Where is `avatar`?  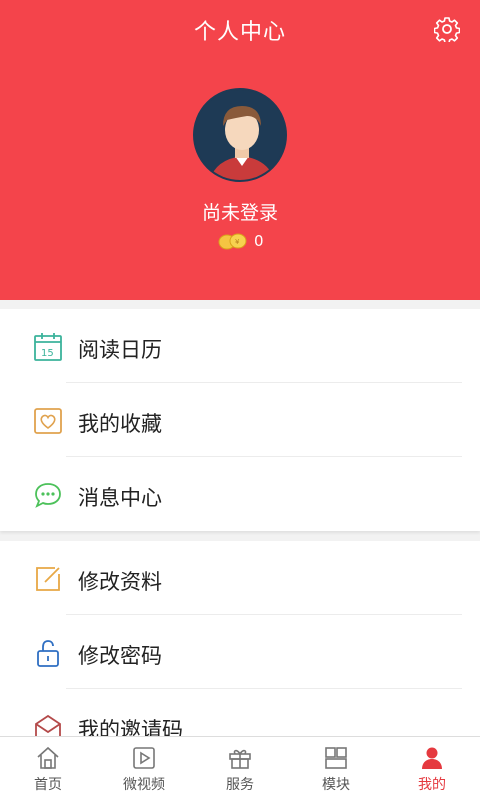 avatar is located at coordinates (240, 135).